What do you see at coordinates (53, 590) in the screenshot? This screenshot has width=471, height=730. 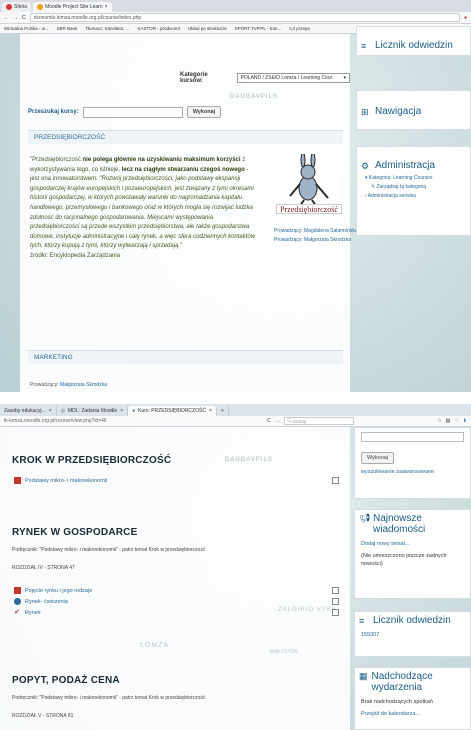 I see `activity-item: Pojęcie rynku i jego rodzaje` at bounding box center [53, 590].